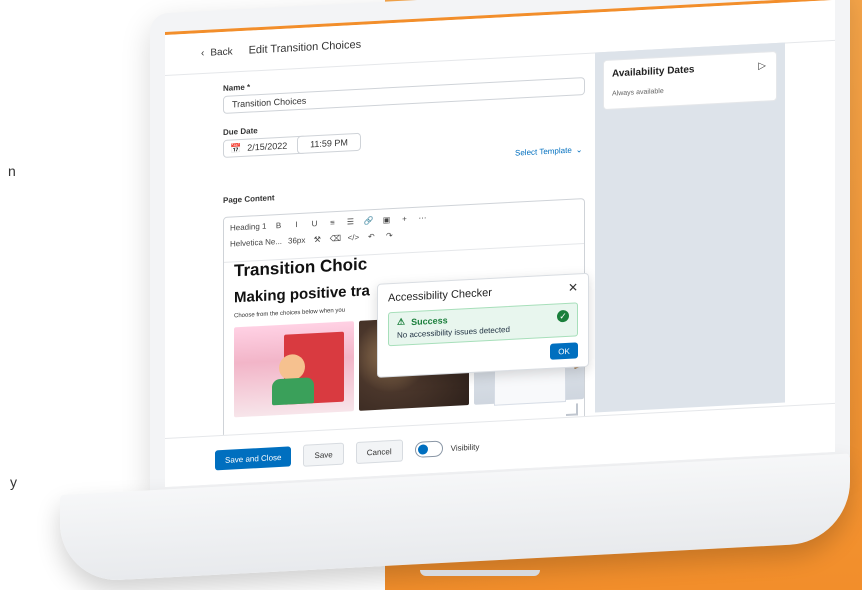  I want to click on chevron-left-icon: ‹, so click(203, 53).